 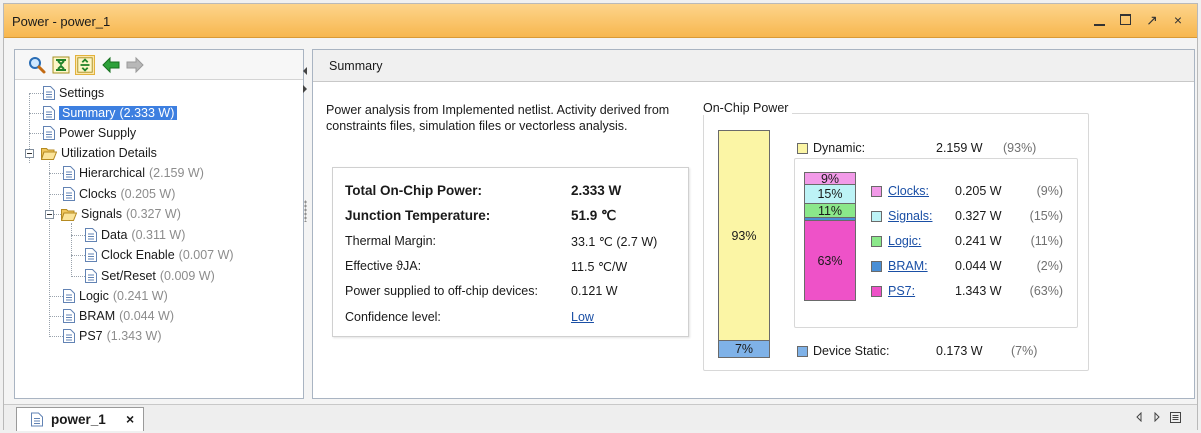 I want to click on tree-item-summary: Summary (2.333 W), so click(x=110, y=113).